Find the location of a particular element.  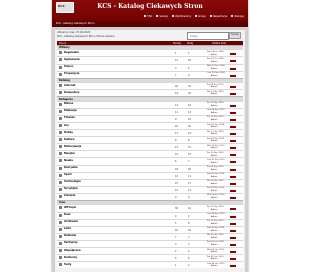

forum-name: Komputery is located at coordinates (72, 92).